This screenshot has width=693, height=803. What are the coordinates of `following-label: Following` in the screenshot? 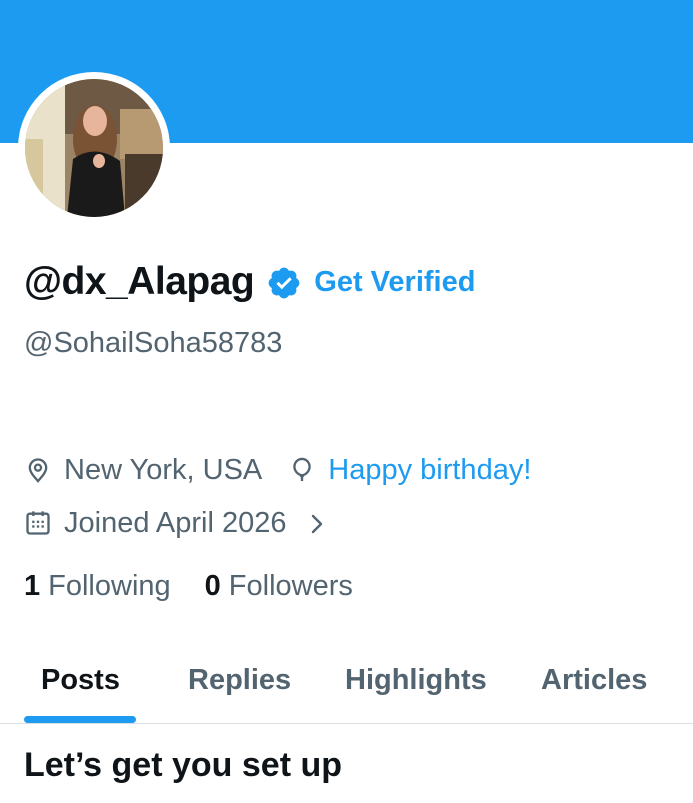 It's located at (109, 585).